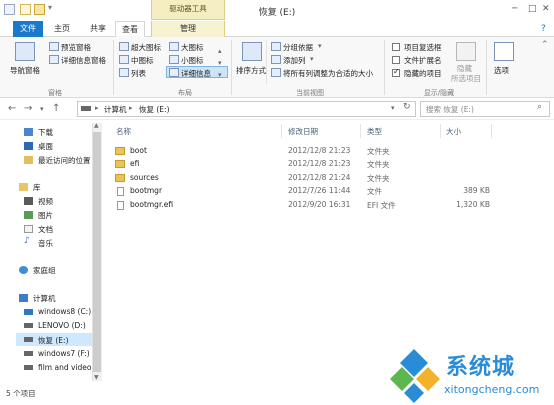 The height and width of the screenshot is (405, 554). Describe the element at coordinates (28, 312) in the screenshot. I see `drive-c-icon` at that location.